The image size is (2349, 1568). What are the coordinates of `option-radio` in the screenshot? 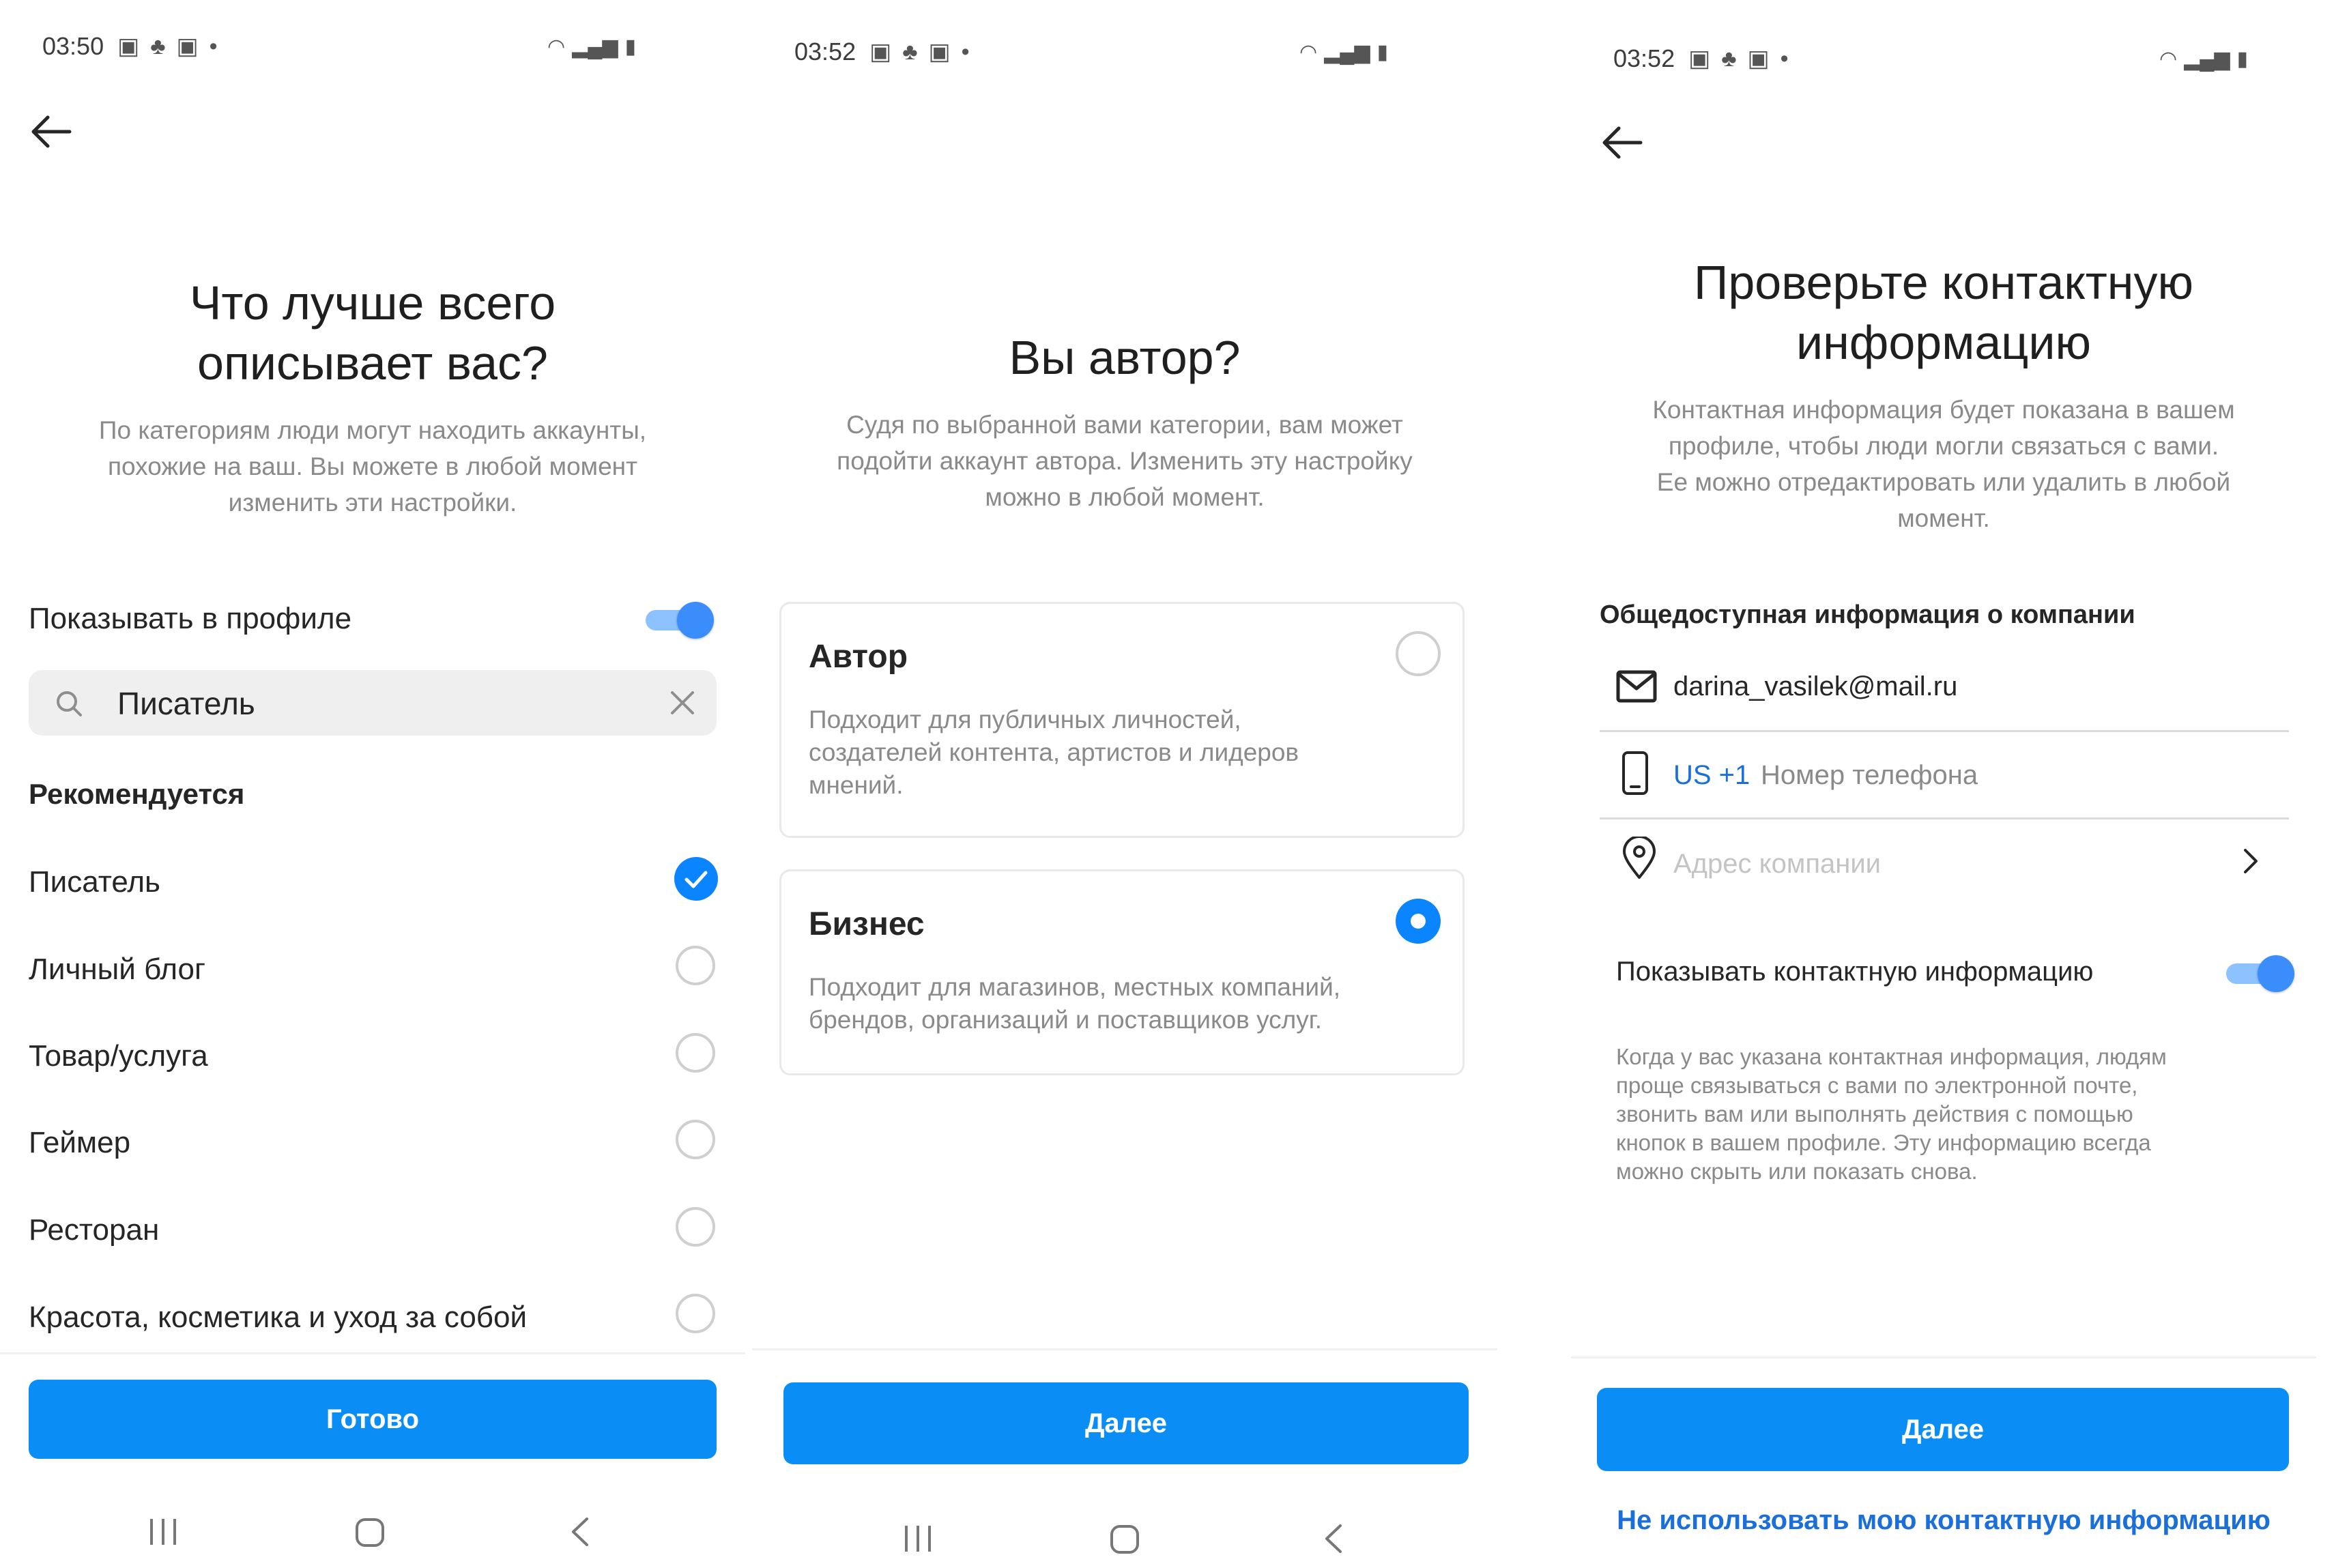 It's located at (1419, 654).